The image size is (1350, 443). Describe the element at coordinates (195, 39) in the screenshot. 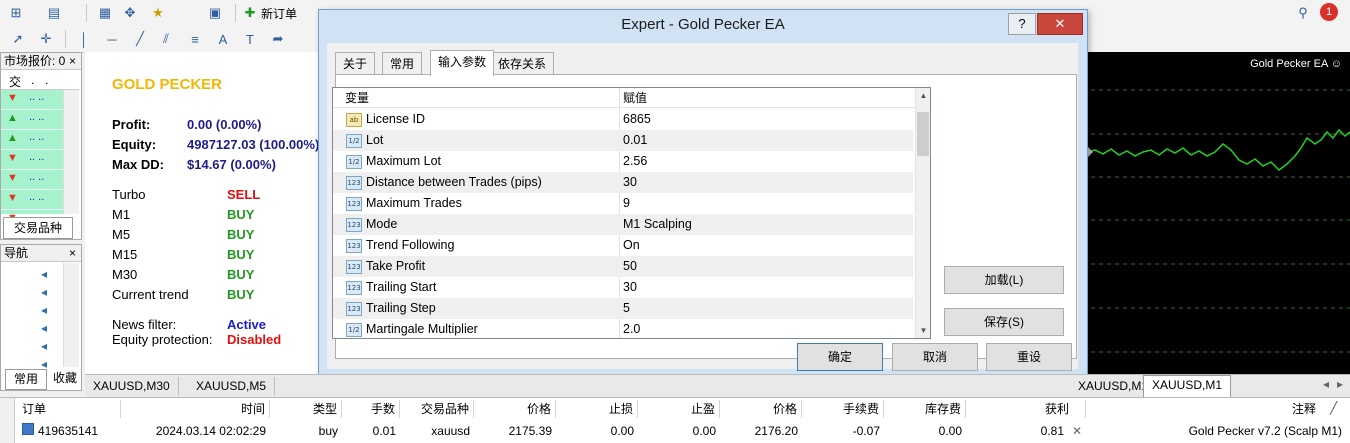

I see `fibonacci-icon: ≡` at that location.